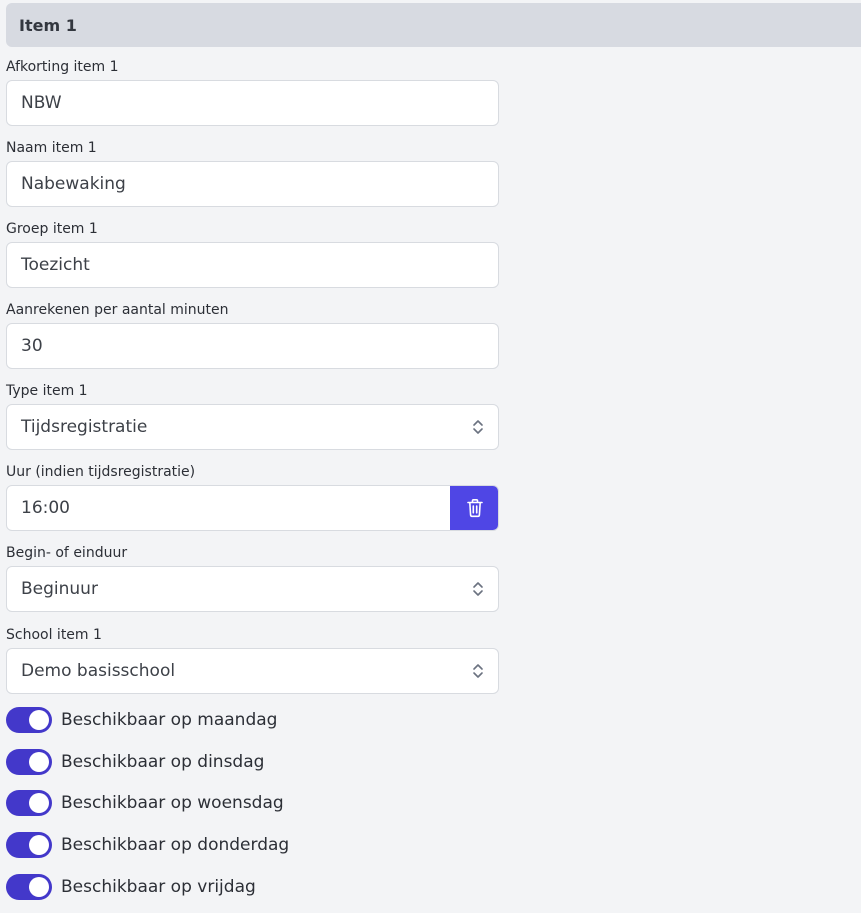  Describe the element at coordinates (51, 148) in the screenshot. I see `naam-label: Naam item 1` at that location.